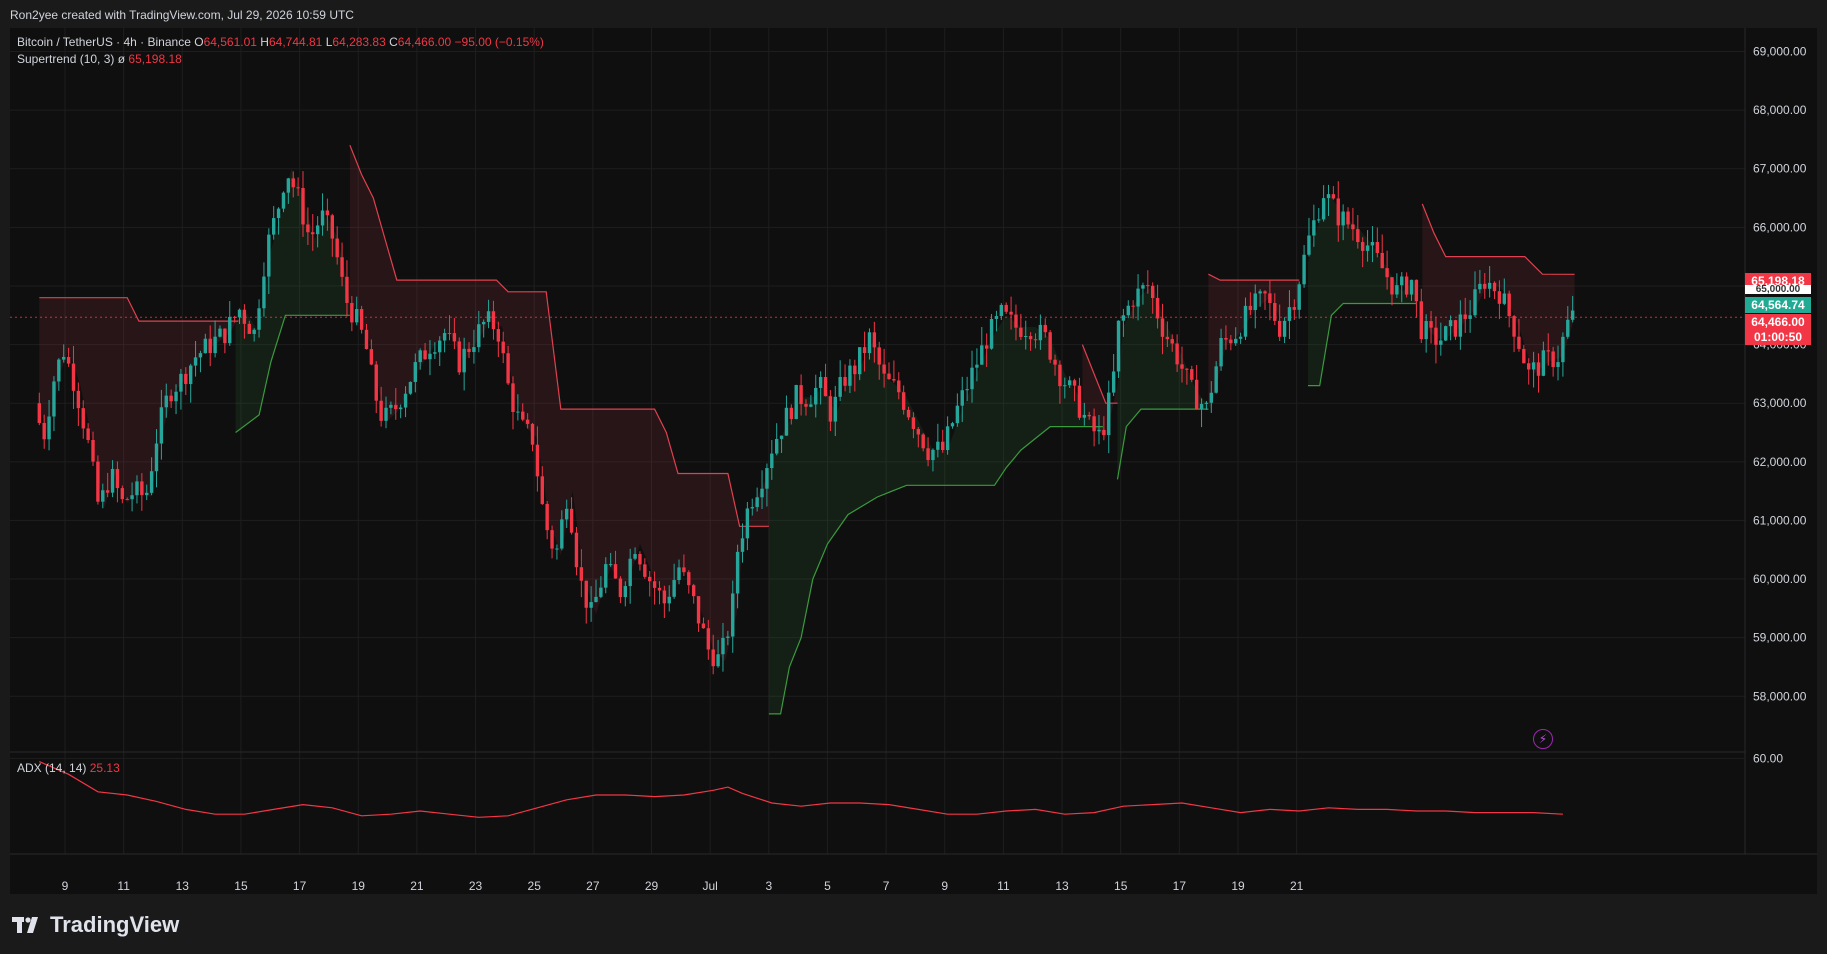 The height and width of the screenshot is (954, 1827). Describe the element at coordinates (121, 59) in the screenshot. I see `hidden-eye-icon: ø` at that location.